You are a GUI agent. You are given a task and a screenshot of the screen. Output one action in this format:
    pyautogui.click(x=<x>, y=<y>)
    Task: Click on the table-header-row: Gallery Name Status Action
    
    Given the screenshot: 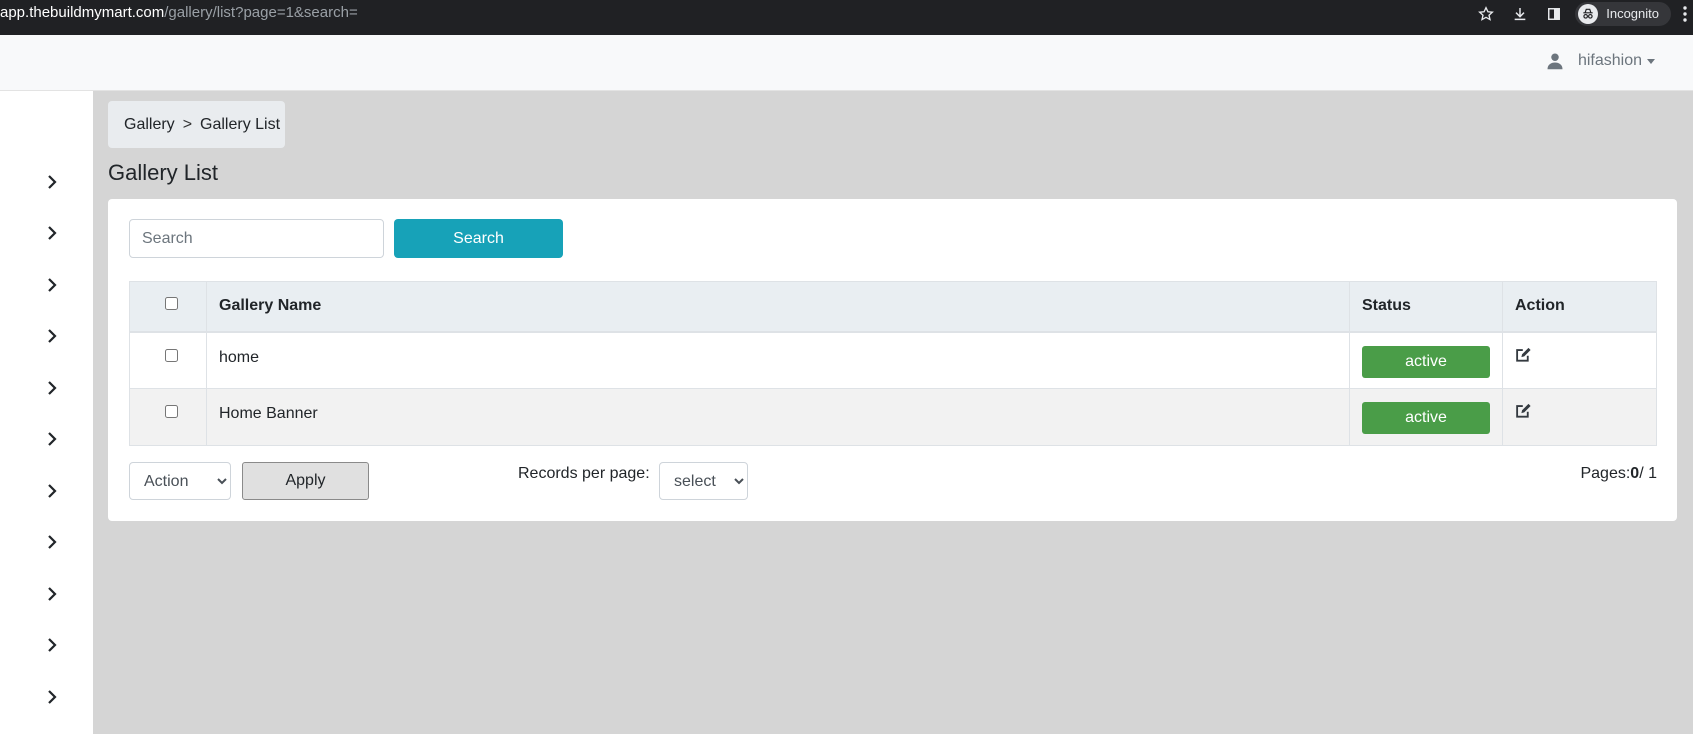 What is the action you would take?
    pyautogui.click(x=893, y=307)
    